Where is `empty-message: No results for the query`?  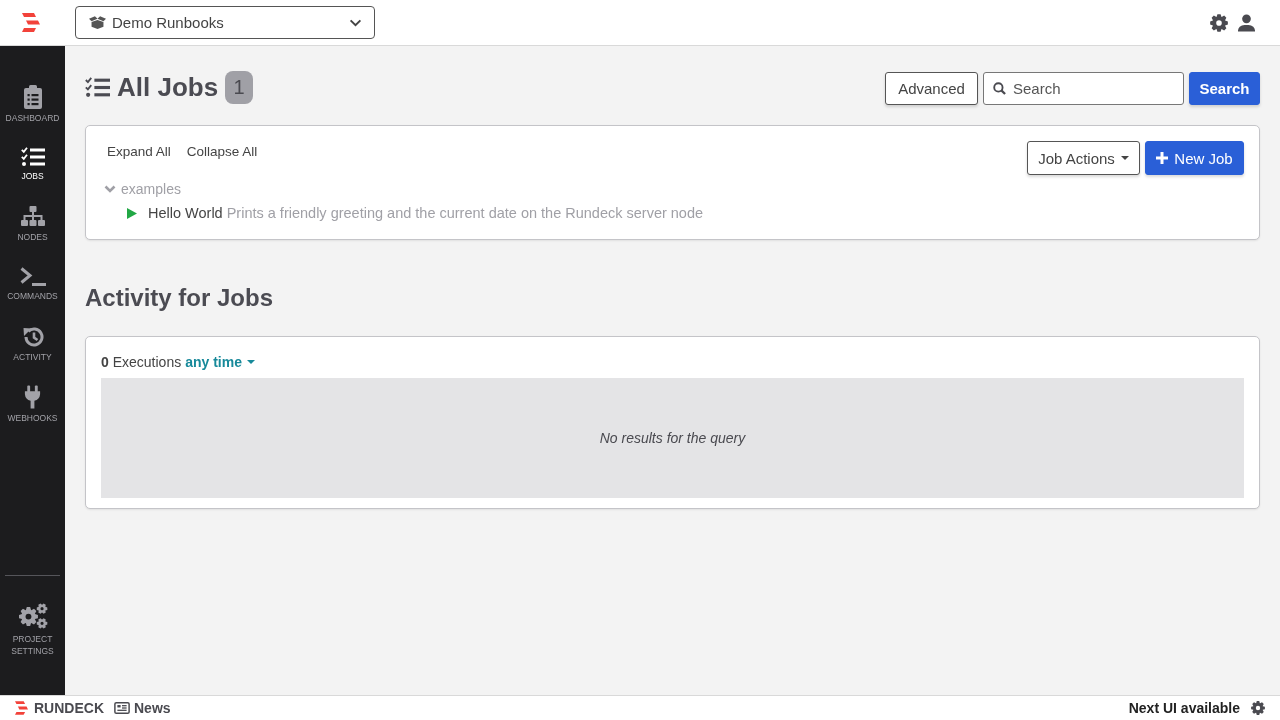
empty-message: No results for the query is located at coordinates (672, 438).